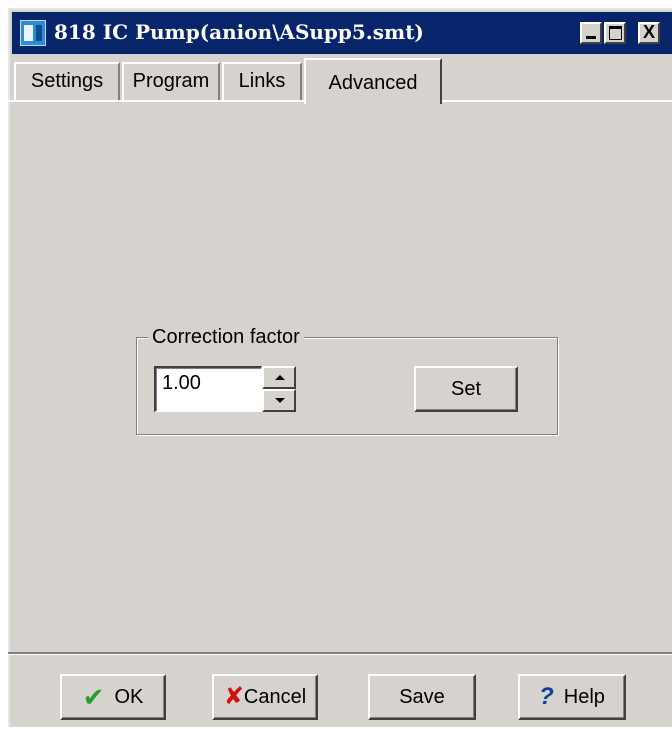 The width and height of the screenshot is (672, 729). I want to click on maximize-icon, so click(615, 33).